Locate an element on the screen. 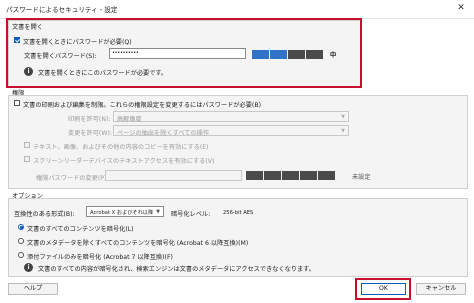 This screenshot has width=474, height=303. change-allowed-value: ページの抽出を除くすべての操作 is located at coordinates (163, 133).